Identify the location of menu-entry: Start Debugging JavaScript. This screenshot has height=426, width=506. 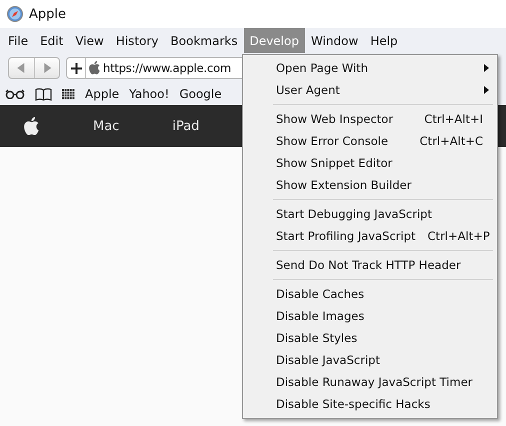
(370, 214).